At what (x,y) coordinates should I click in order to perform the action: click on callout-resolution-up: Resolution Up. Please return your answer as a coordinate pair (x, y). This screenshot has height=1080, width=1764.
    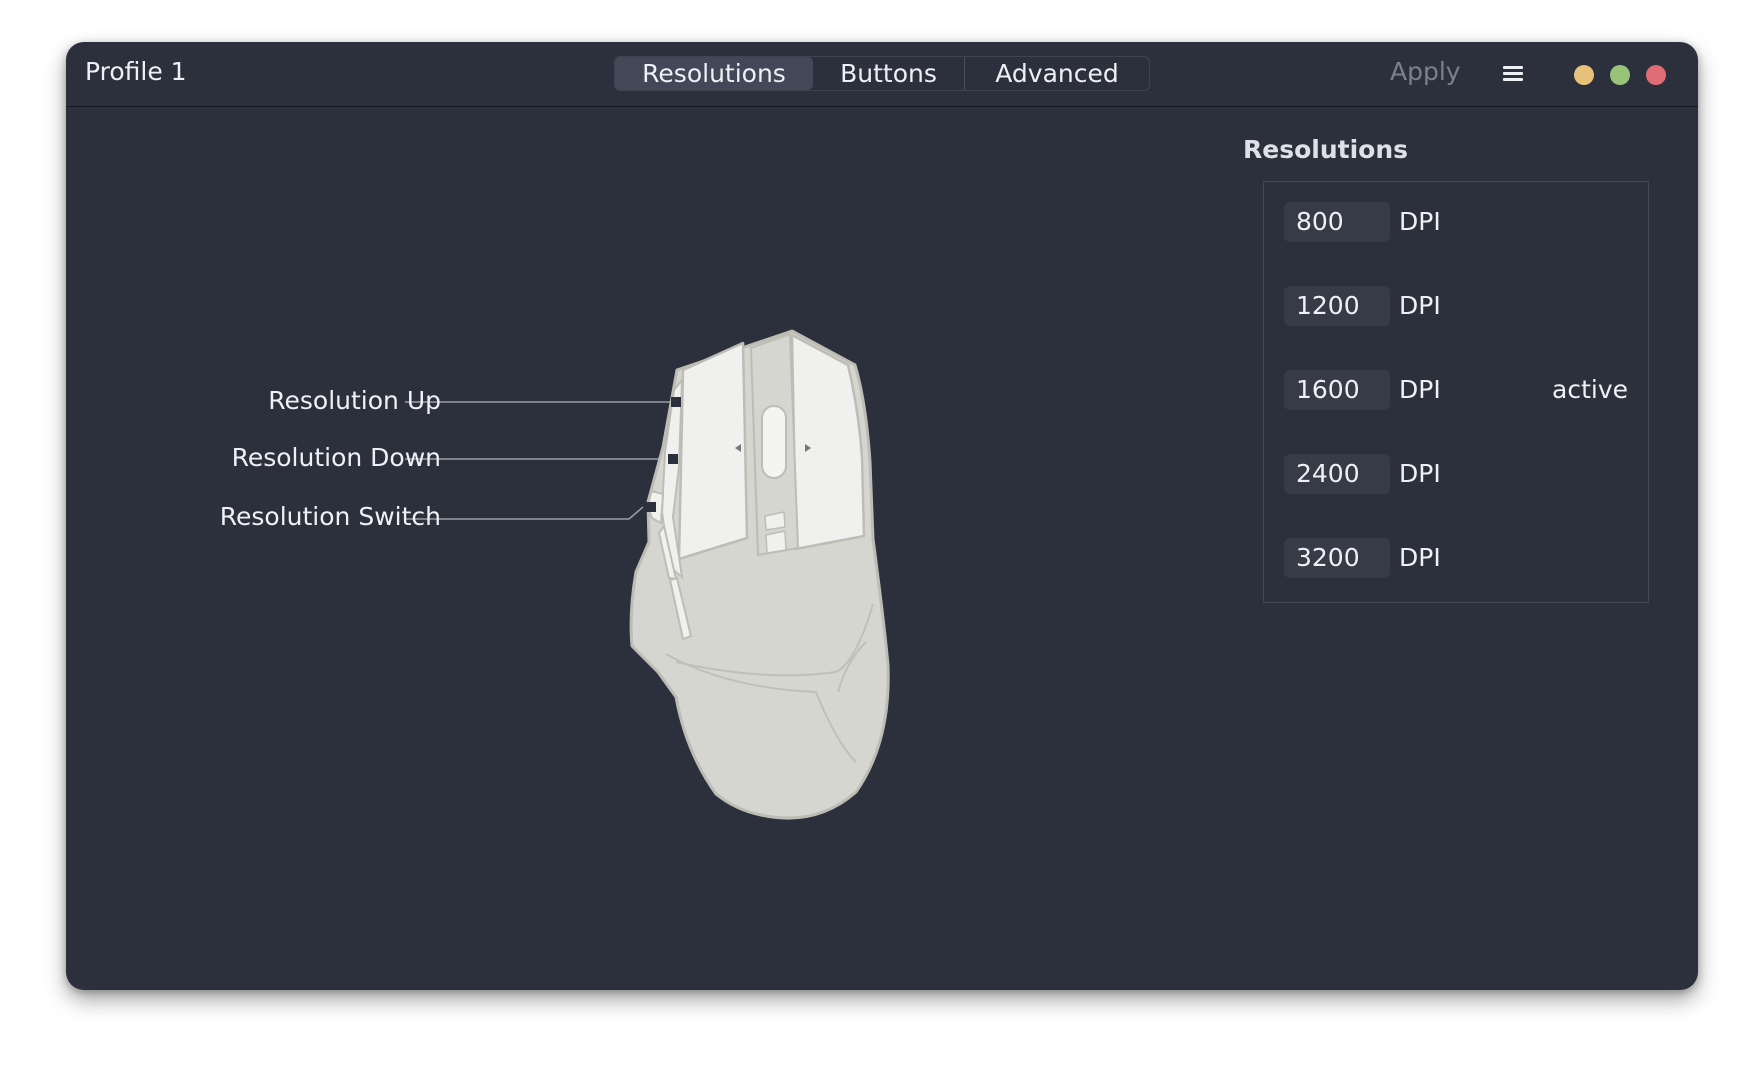
    Looking at the image, I should click on (354, 400).